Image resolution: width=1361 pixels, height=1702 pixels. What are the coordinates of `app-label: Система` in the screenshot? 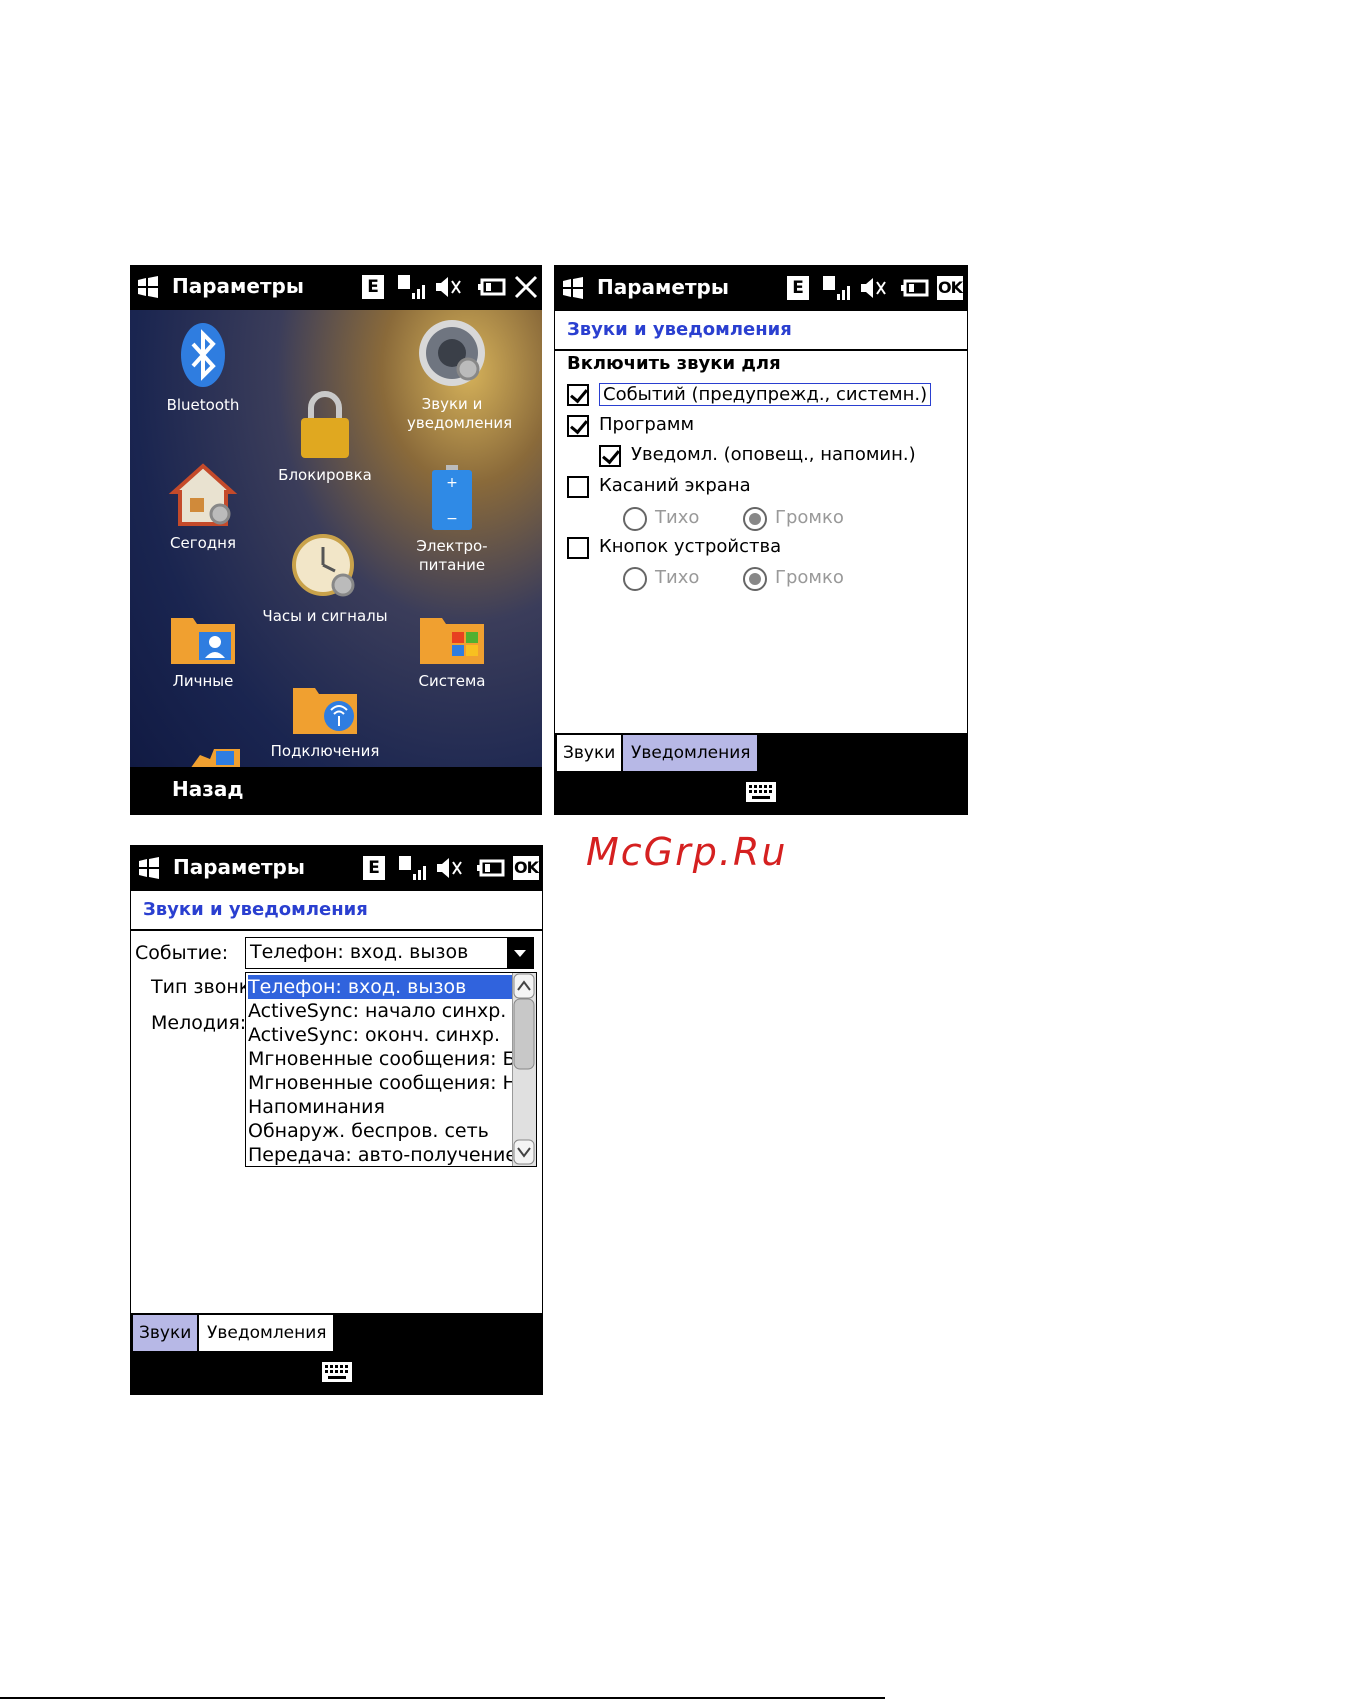 It's located at (452, 681).